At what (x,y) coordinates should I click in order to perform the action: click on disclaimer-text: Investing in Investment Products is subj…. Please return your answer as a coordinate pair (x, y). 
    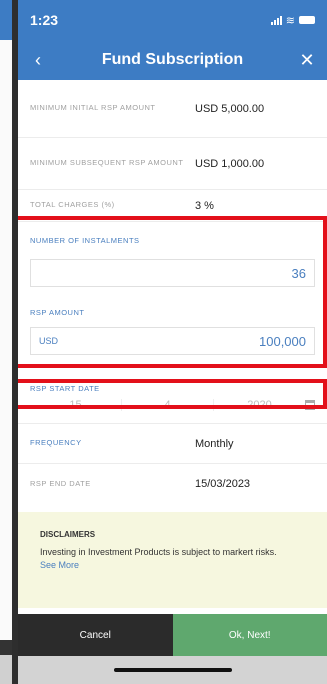
    Looking at the image, I should click on (158, 552).